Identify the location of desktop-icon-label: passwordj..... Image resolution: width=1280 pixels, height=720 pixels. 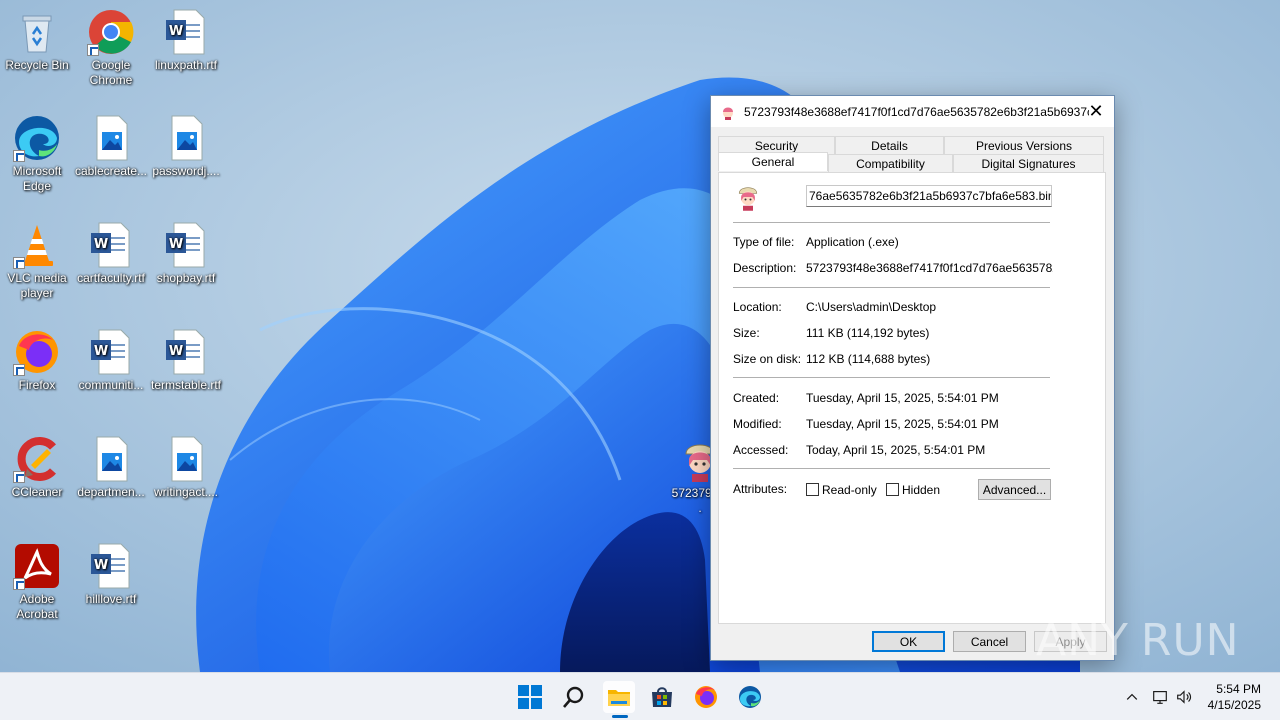
(186, 171).